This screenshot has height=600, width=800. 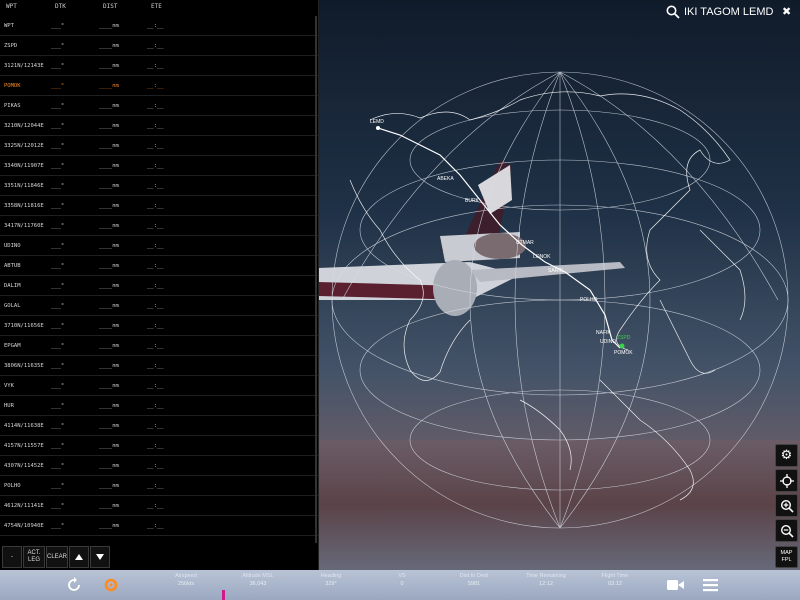 I want to click on menu-icon, so click(x=710, y=585).